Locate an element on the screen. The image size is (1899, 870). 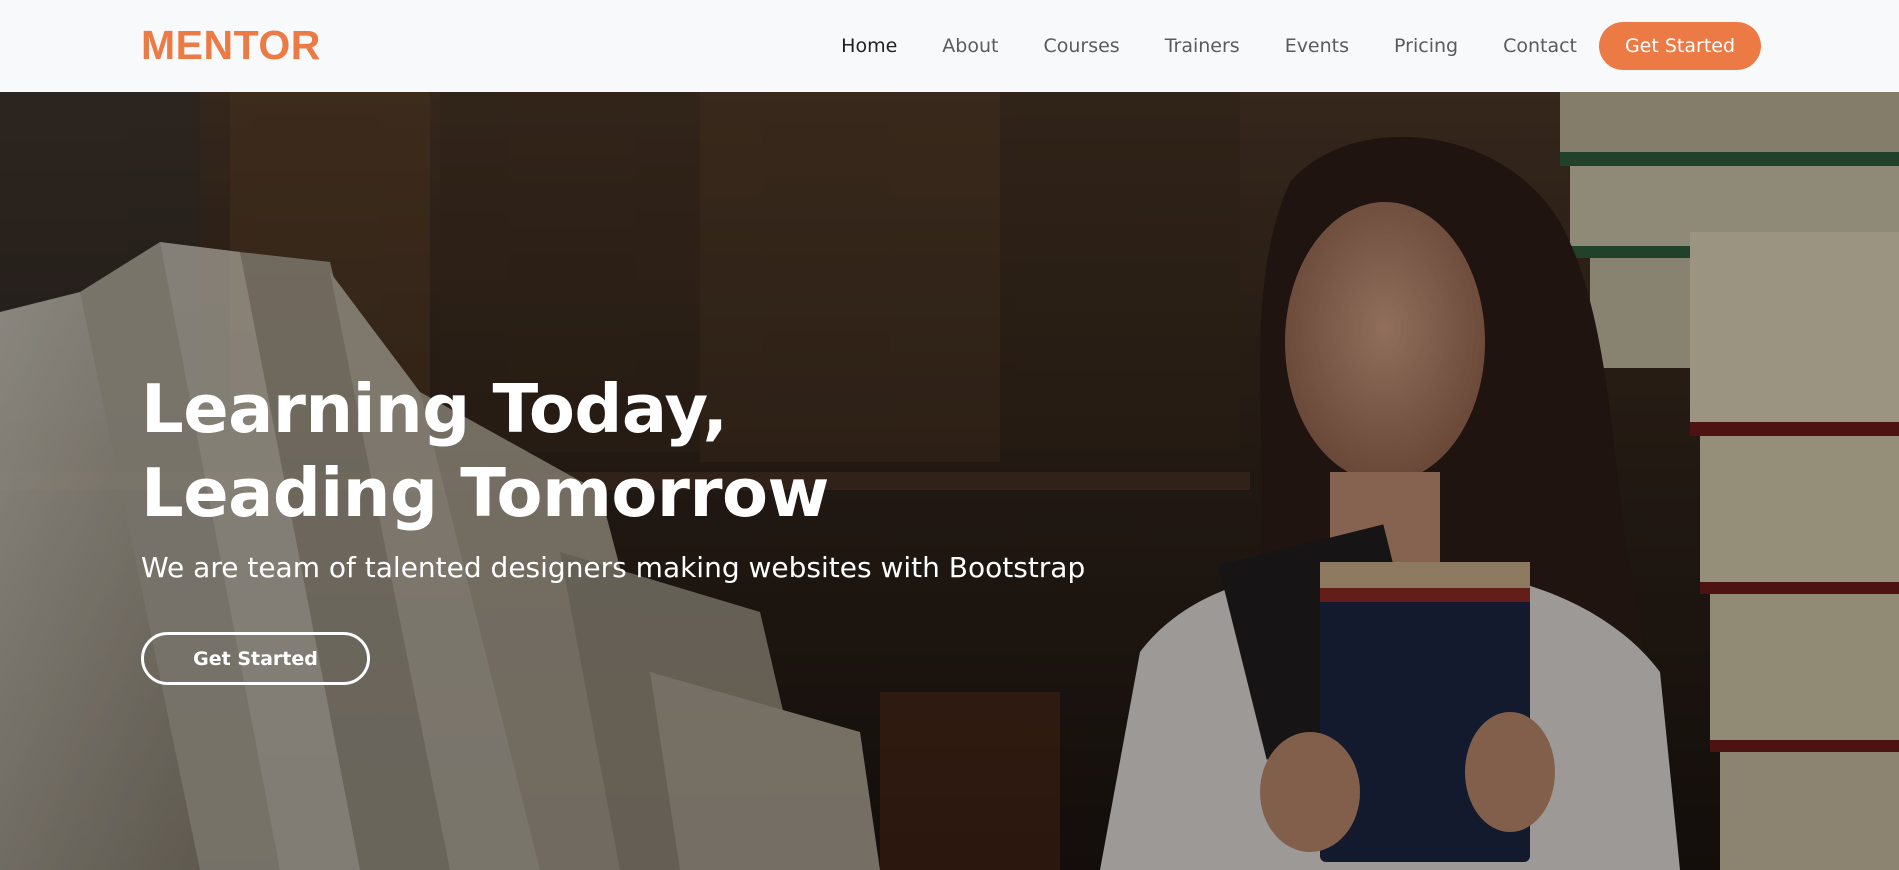
nav-item-courses: Courses is located at coordinates (1081, 46).